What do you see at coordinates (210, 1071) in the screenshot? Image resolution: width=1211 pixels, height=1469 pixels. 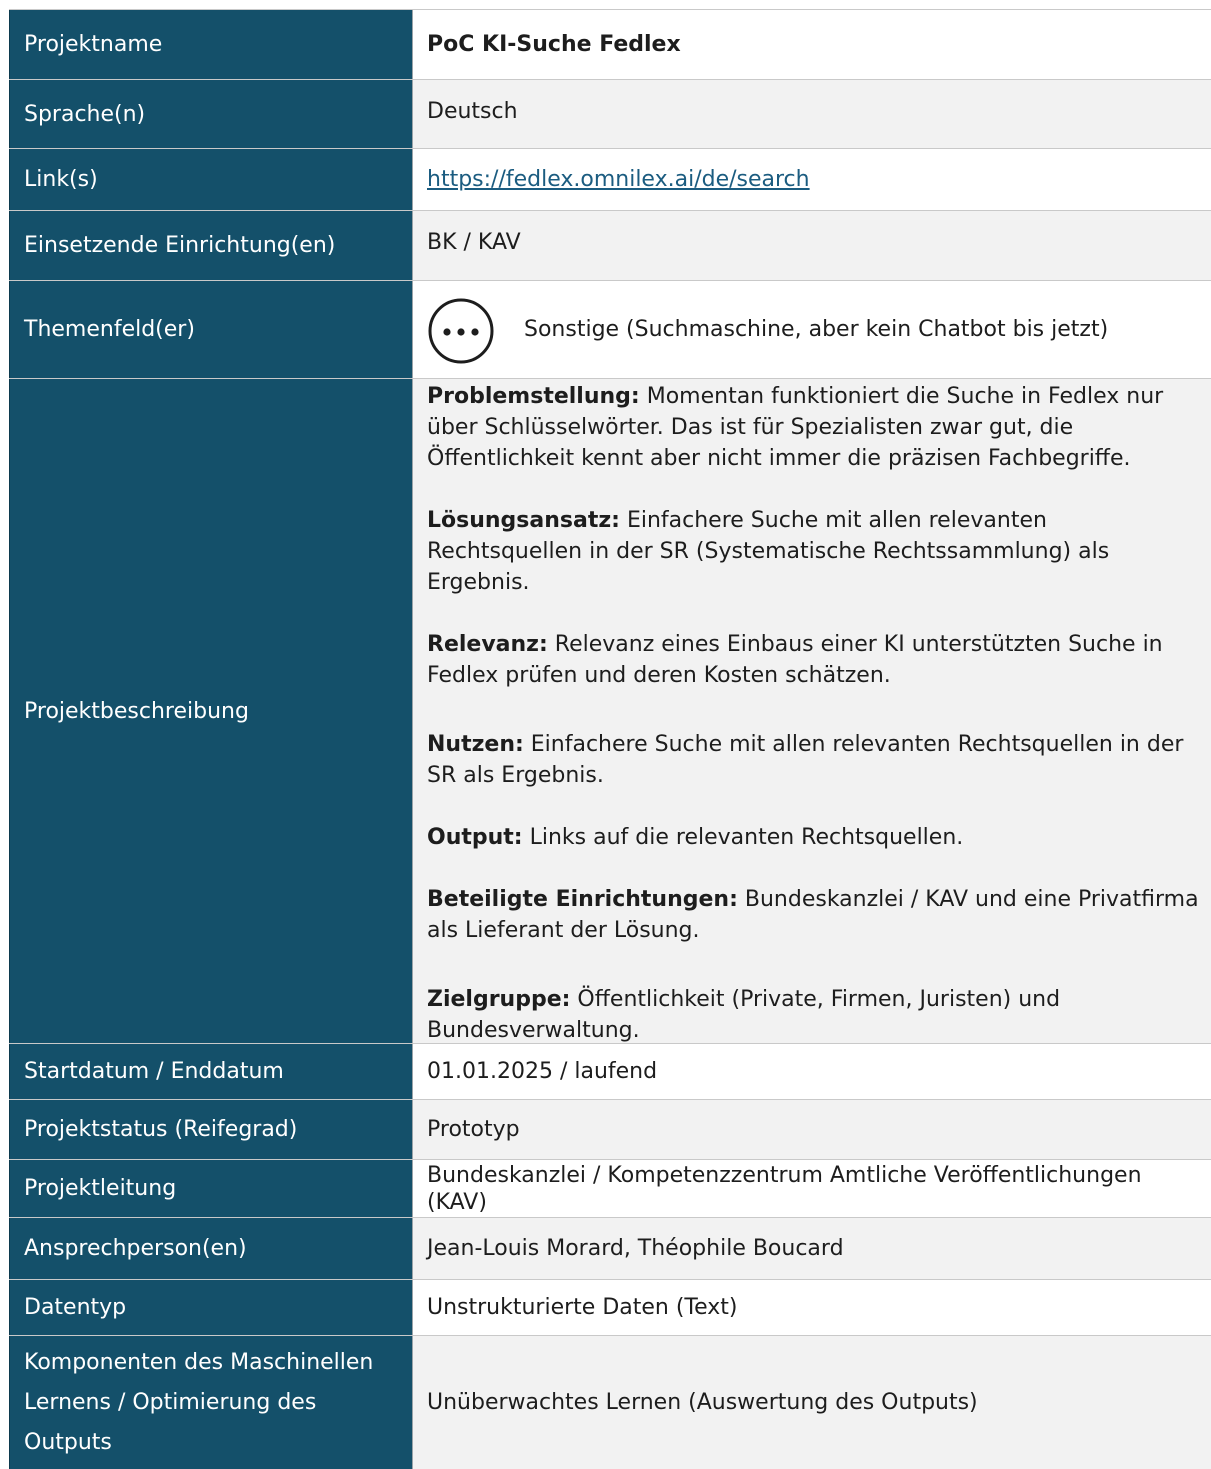 I see `label-datum: Startdatum / Enddatum` at bounding box center [210, 1071].